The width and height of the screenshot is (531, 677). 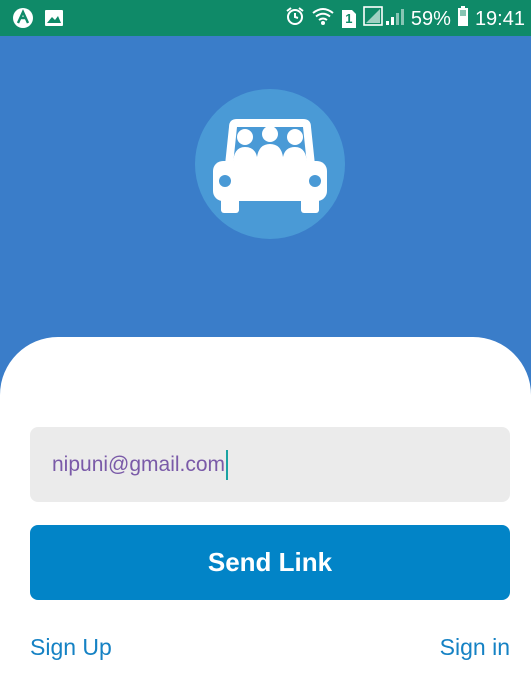 What do you see at coordinates (270, 464) in the screenshot?
I see `email-field: nipuni@gmail.com` at bounding box center [270, 464].